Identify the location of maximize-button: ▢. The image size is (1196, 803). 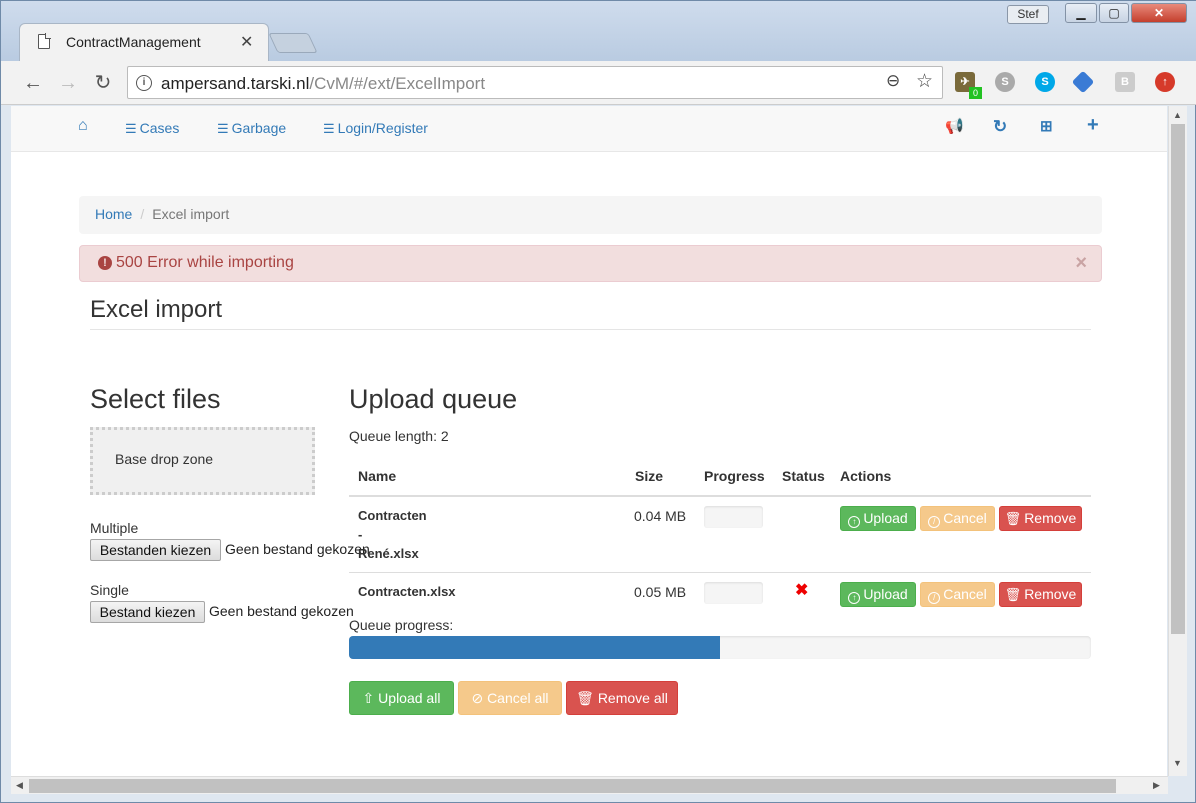
(1114, 13).